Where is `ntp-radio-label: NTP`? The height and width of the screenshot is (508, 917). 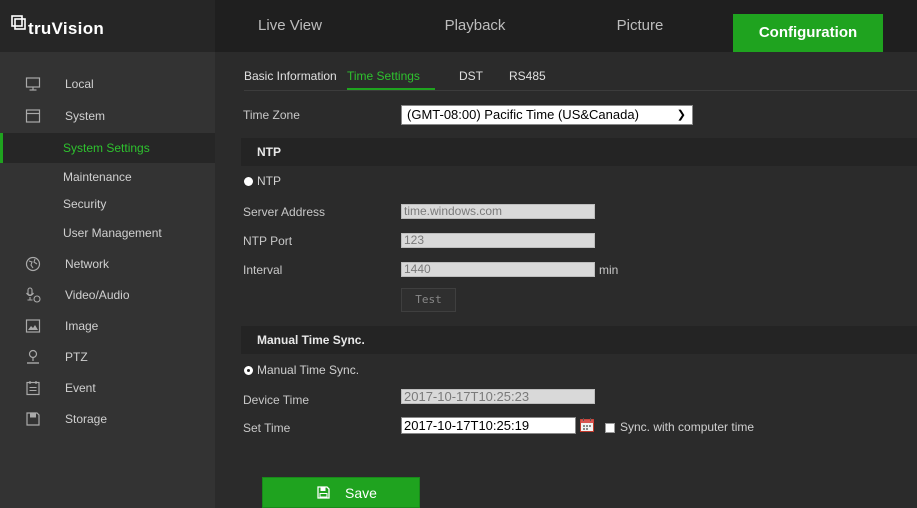
ntp-radio-label: NTP is located at coordinates (269, 181).